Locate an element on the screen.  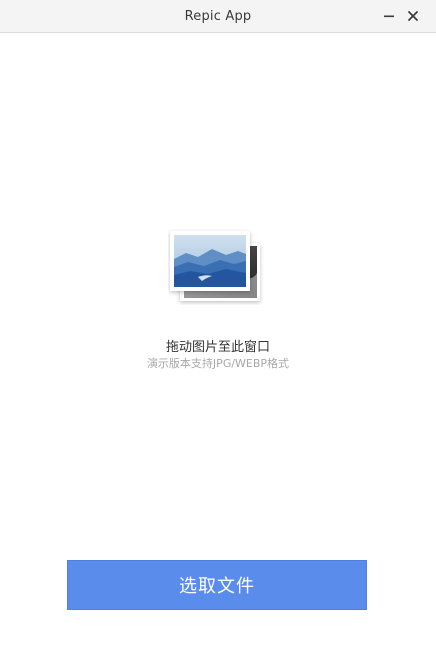
drop-subtitle: 演示版本支持JPG/WEBP格式 is located at coordinates (218, 363).